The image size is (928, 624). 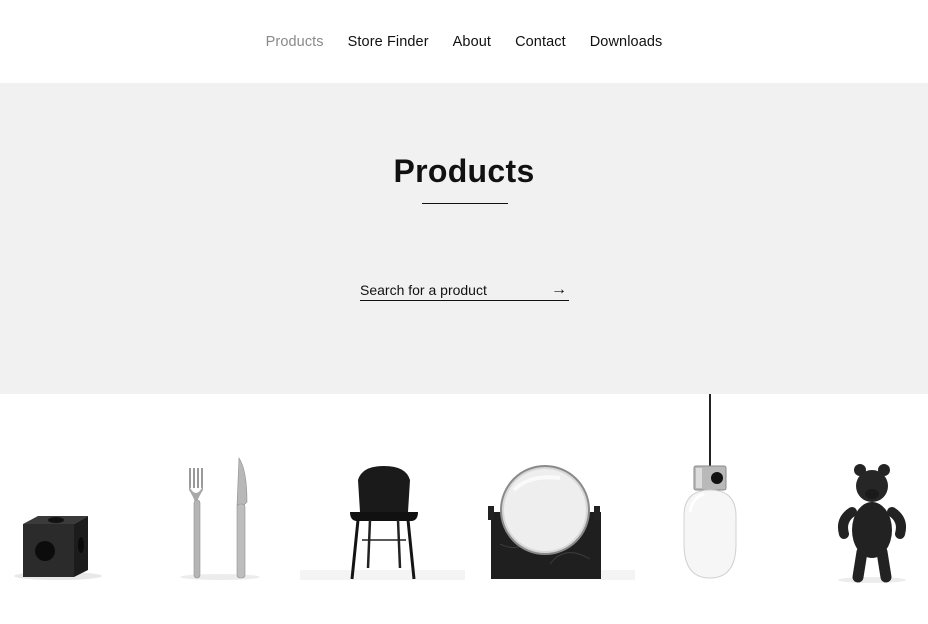 What do you see at coordinates (455, 289) in the screenshot?
I see `search-input` at bounding box center [455, 289].